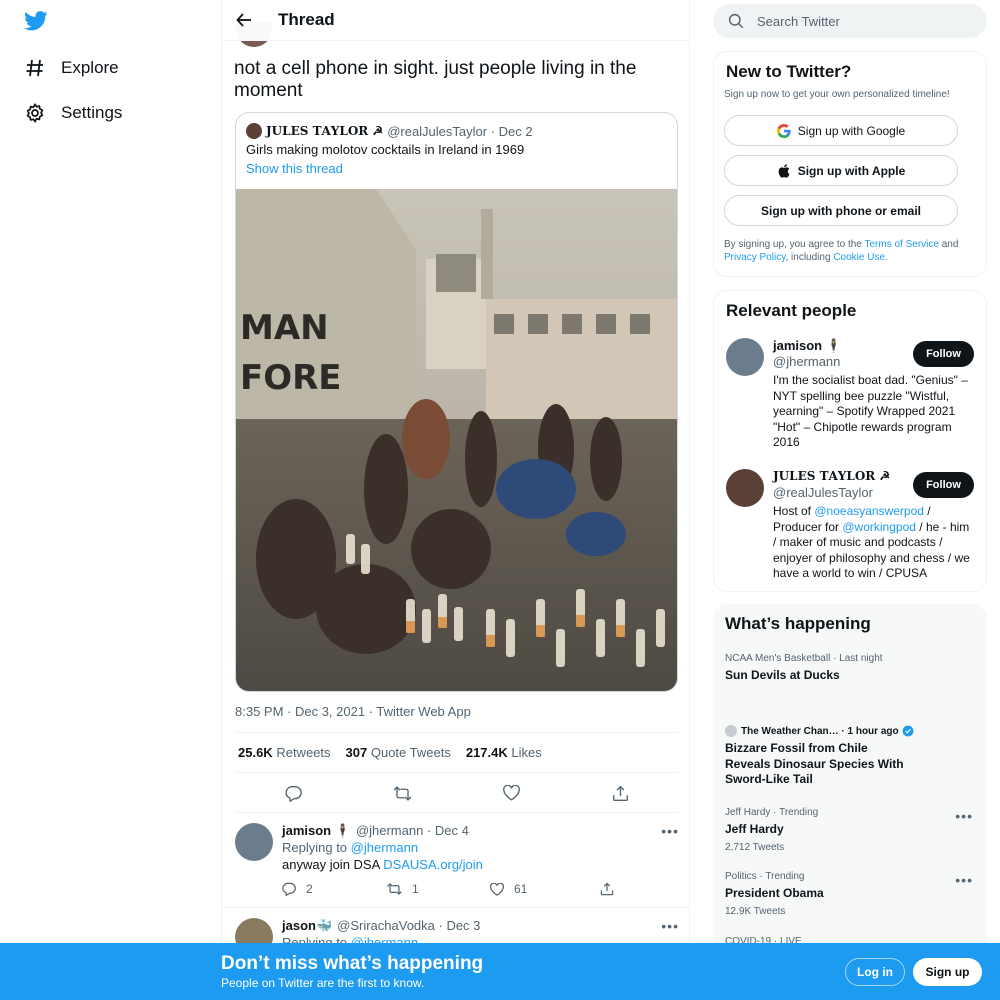  What do you see at coordinates (73, 113) in the screenshot?
I see `nav-settings: Settings` at bounding box center [73, 113].